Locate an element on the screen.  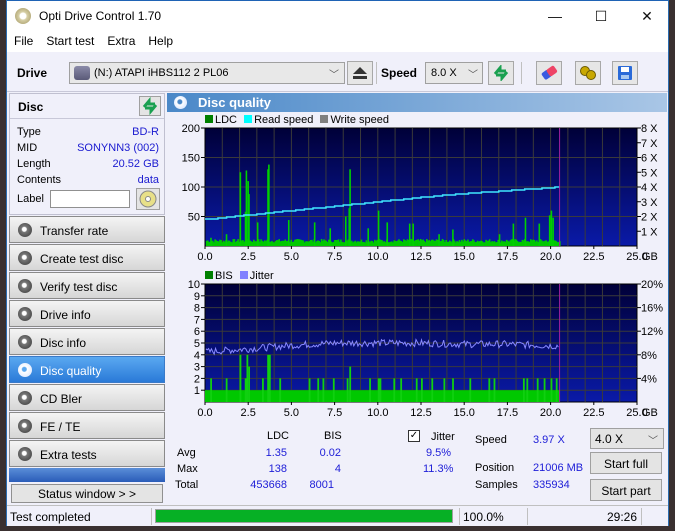
eject-button is located at coordinates (360, 73).